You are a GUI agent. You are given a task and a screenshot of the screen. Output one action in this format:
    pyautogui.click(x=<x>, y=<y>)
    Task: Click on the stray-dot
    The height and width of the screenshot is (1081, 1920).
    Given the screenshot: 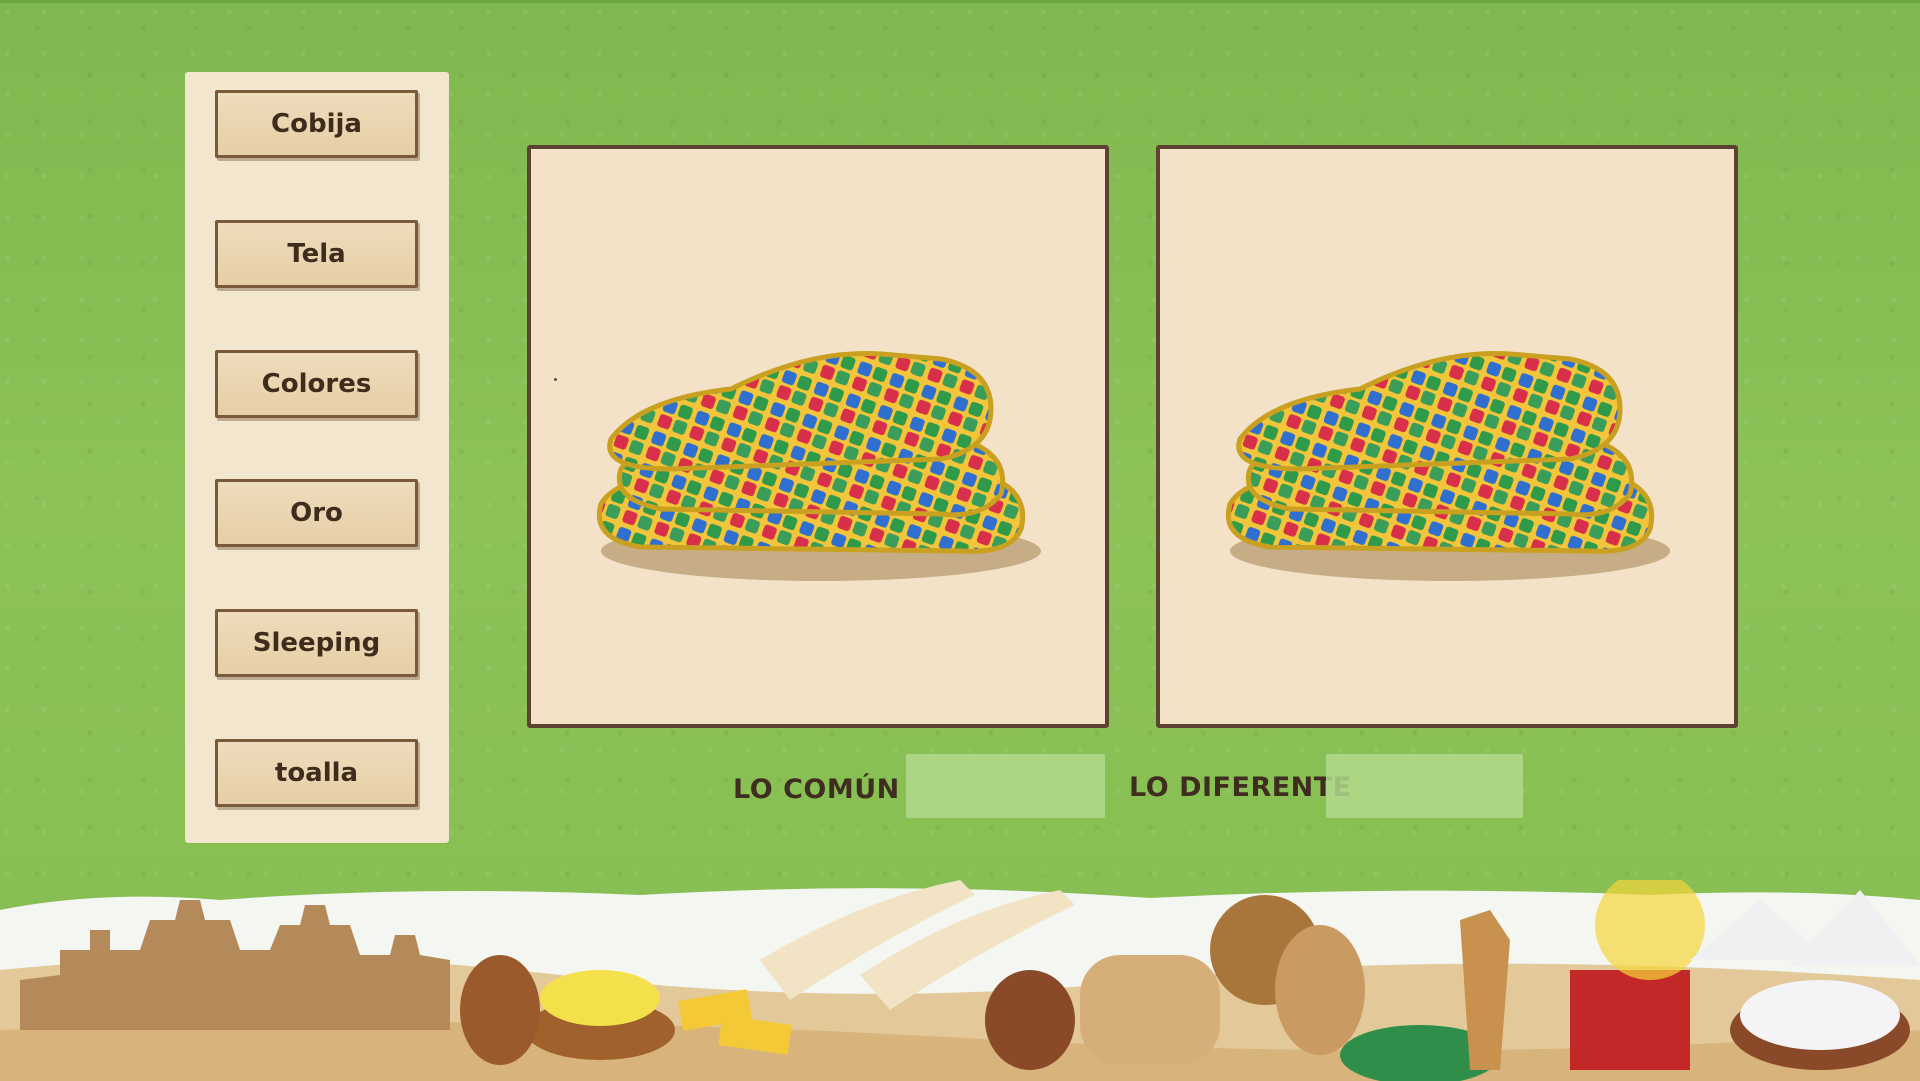 What is the action you would take?
    pyautogui.click(x=555, y=379)
    